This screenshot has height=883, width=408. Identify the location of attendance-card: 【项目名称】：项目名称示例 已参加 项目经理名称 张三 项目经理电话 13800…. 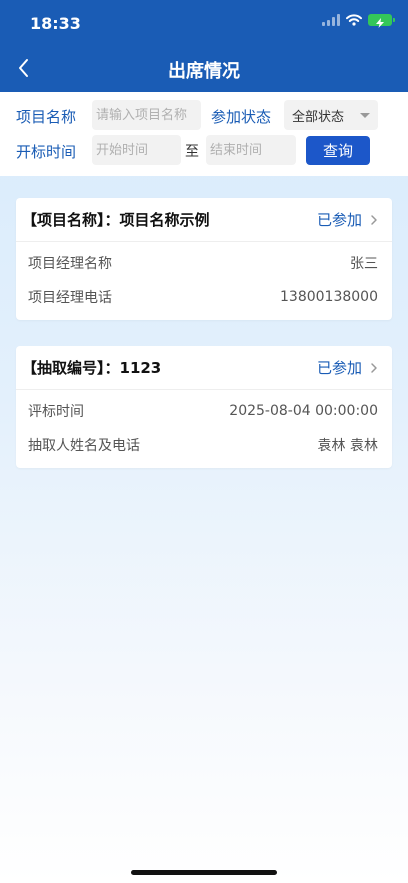
(204, 259).